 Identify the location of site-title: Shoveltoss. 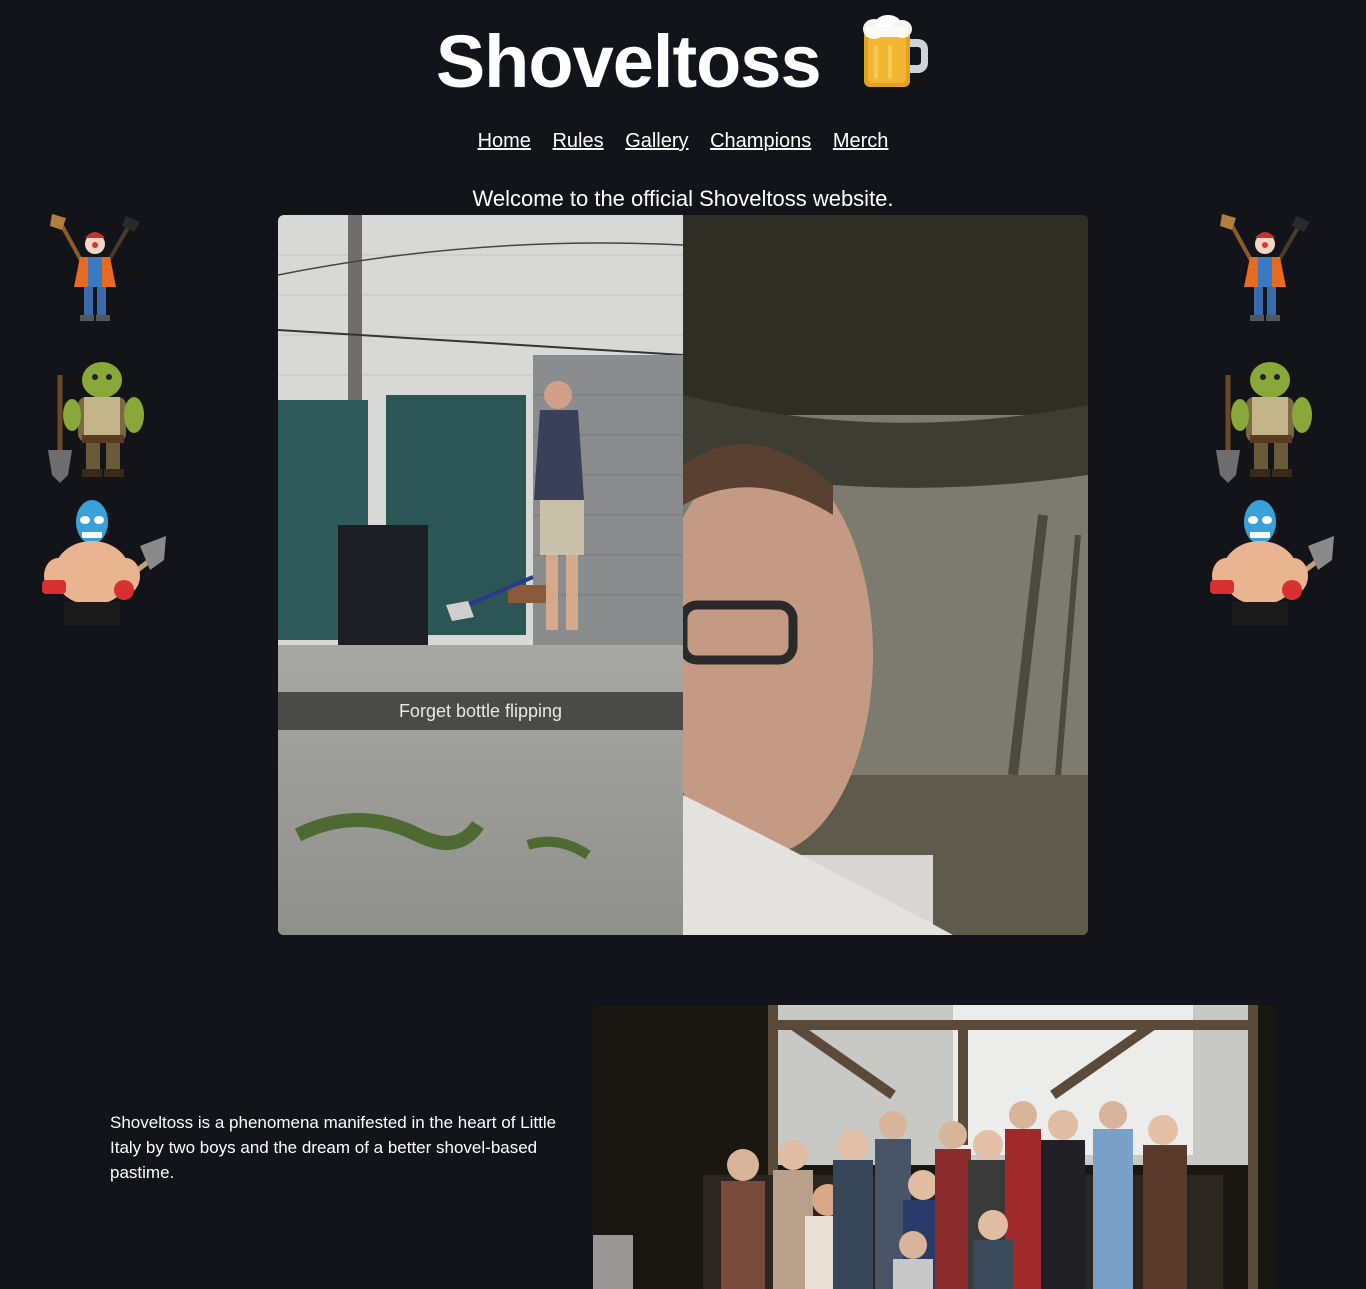
(683, 64).